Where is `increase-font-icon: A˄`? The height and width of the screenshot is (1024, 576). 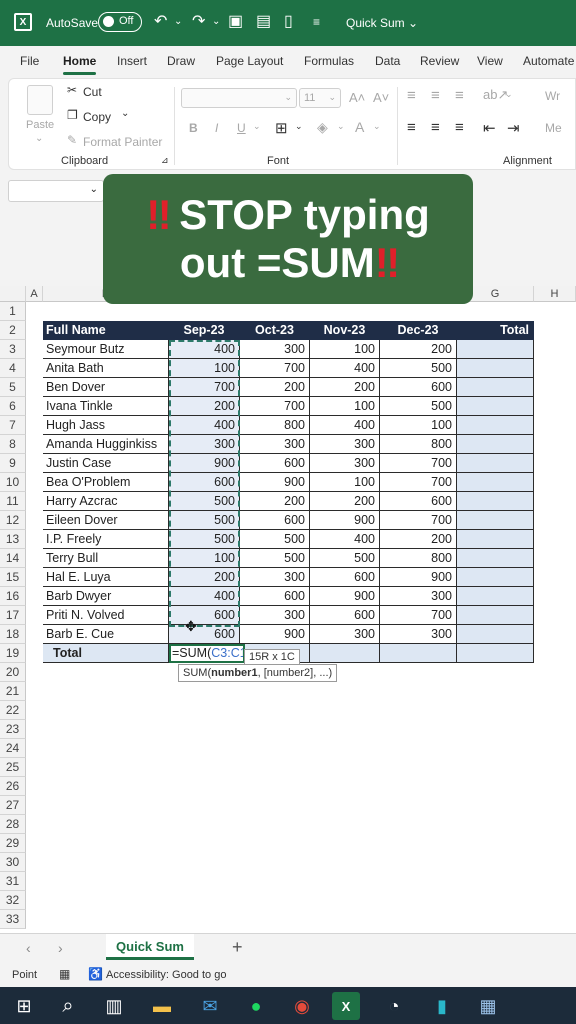
increase-font-icon: A˄ is located at coordinates (357, 97).